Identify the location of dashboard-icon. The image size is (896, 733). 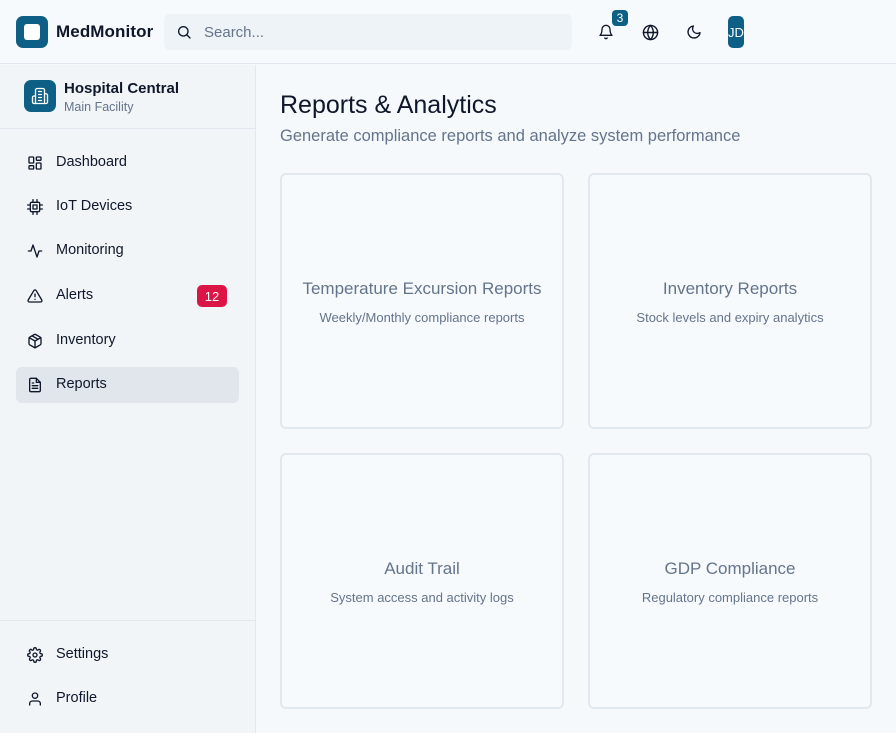
(35, 163).